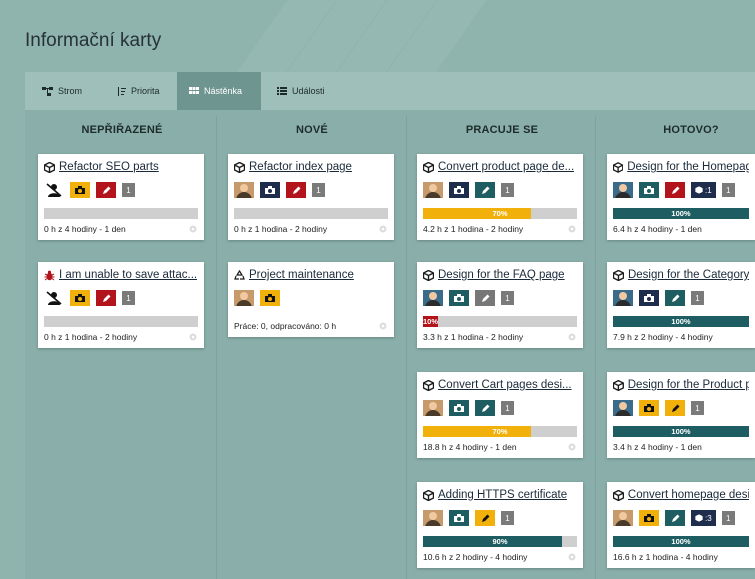 This screenshot has height=579, width=755. Describe the element at coordinates (390, 91) in the screenshot. I see `view-tabs: Strom Priorita Nástěnka Události` at that location.